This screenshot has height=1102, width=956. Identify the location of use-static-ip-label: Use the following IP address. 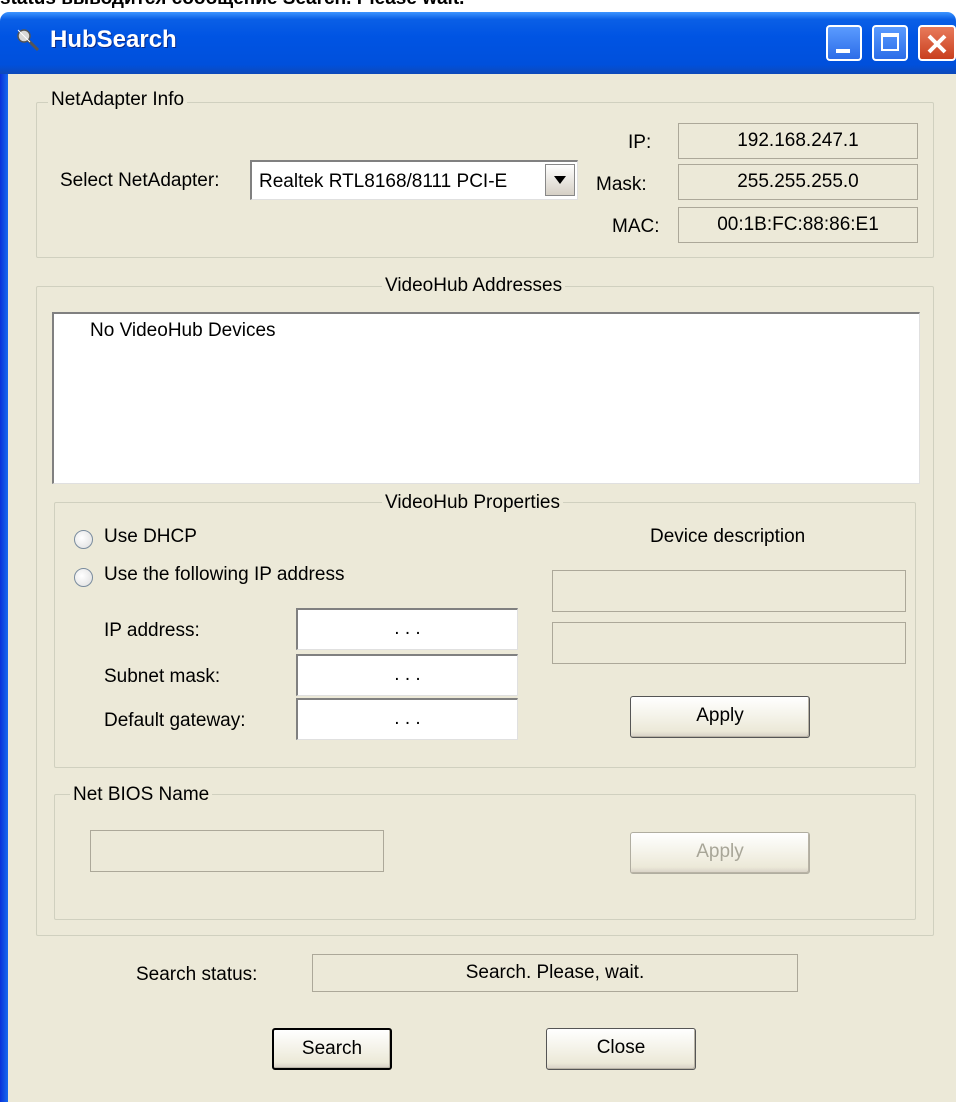
(224, 575).